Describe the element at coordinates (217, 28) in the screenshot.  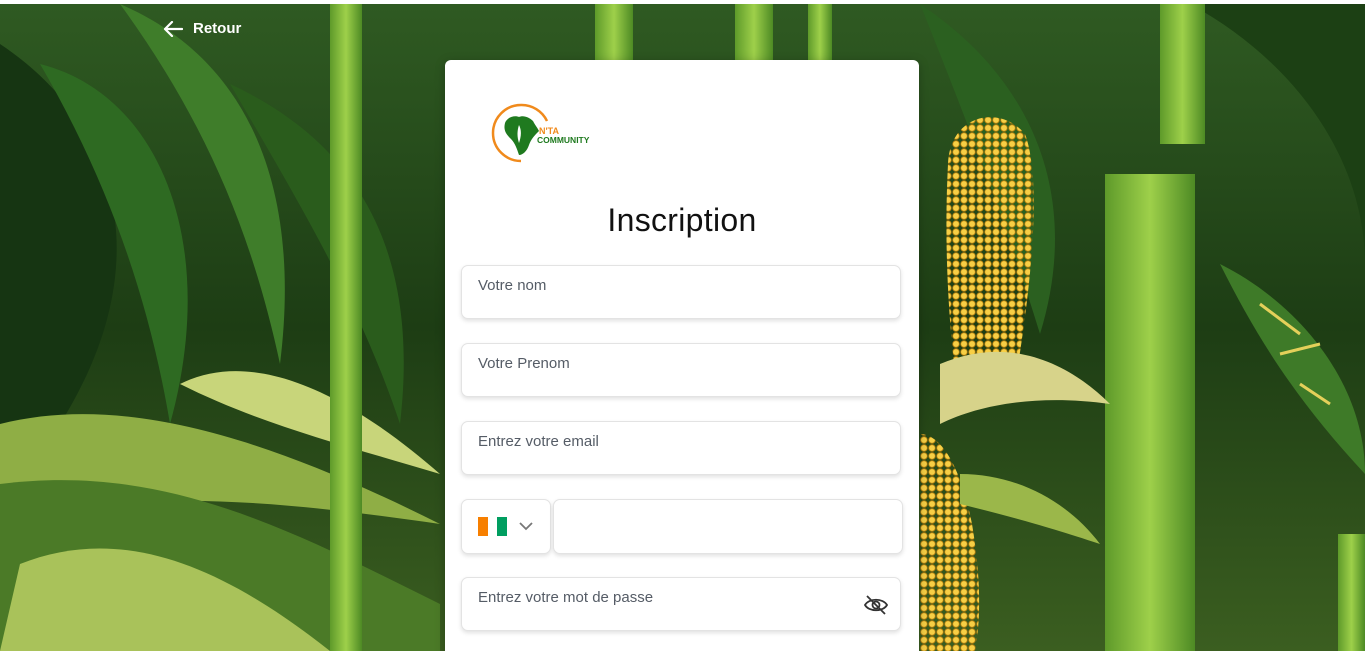
I see `back-label: Retour` at that location.